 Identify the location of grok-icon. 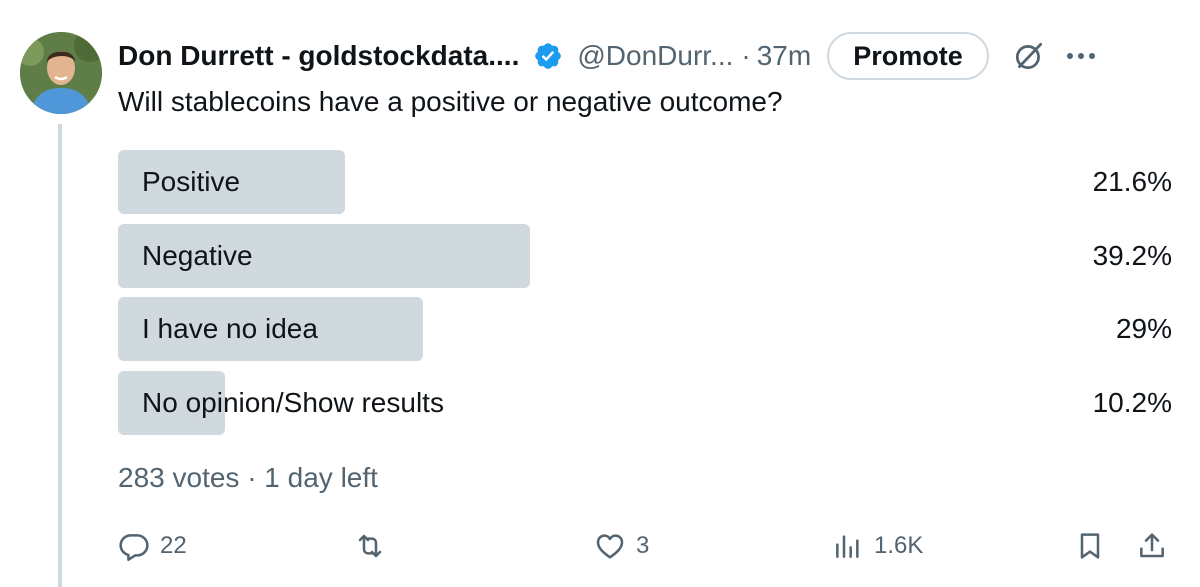
(1029, 56).